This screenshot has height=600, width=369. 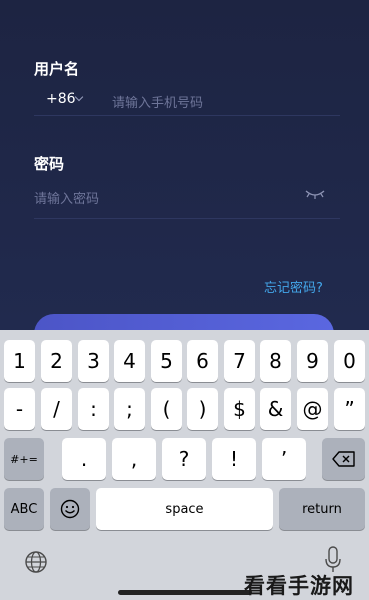 What do you see at coordinates (24, 459) in the screenshot?
I see `key-more-symbols: #+=` at bounding box center [24, 459].